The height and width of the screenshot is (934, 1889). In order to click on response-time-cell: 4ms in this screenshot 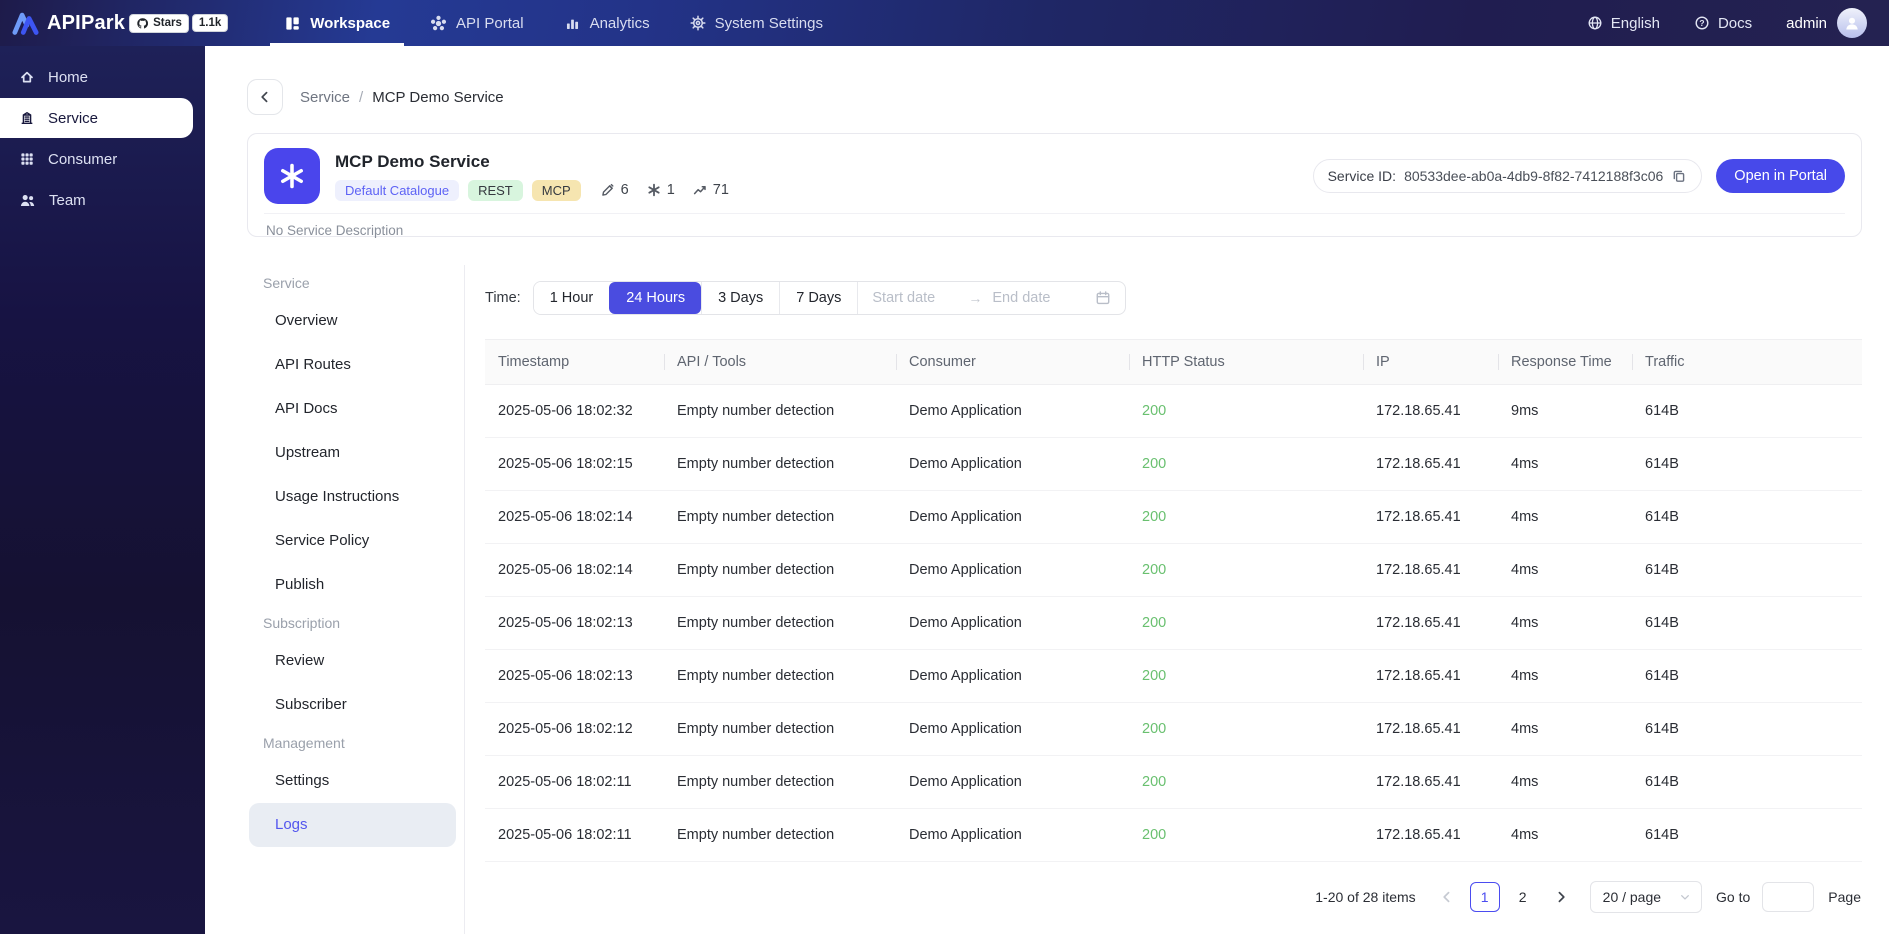, I will do `click(1525, 782)`.